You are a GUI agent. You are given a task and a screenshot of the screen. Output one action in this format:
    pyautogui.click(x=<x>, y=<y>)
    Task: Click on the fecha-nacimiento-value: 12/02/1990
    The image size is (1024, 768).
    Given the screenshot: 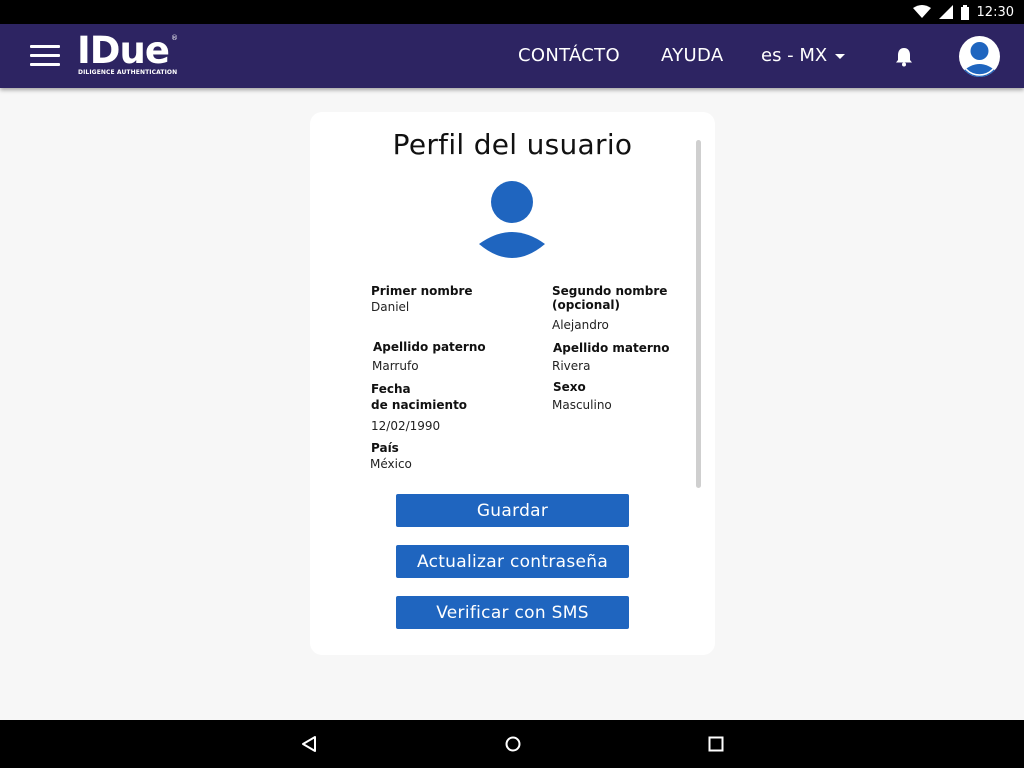 What is the action you would take?
    pyautogui.click(x=406, y=426)
    